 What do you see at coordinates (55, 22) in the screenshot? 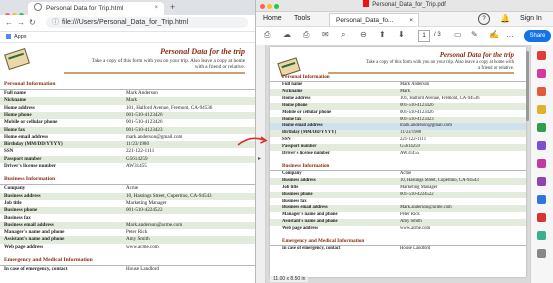
I see `info-icon: ⓘ` at bounding box center [55, 22].